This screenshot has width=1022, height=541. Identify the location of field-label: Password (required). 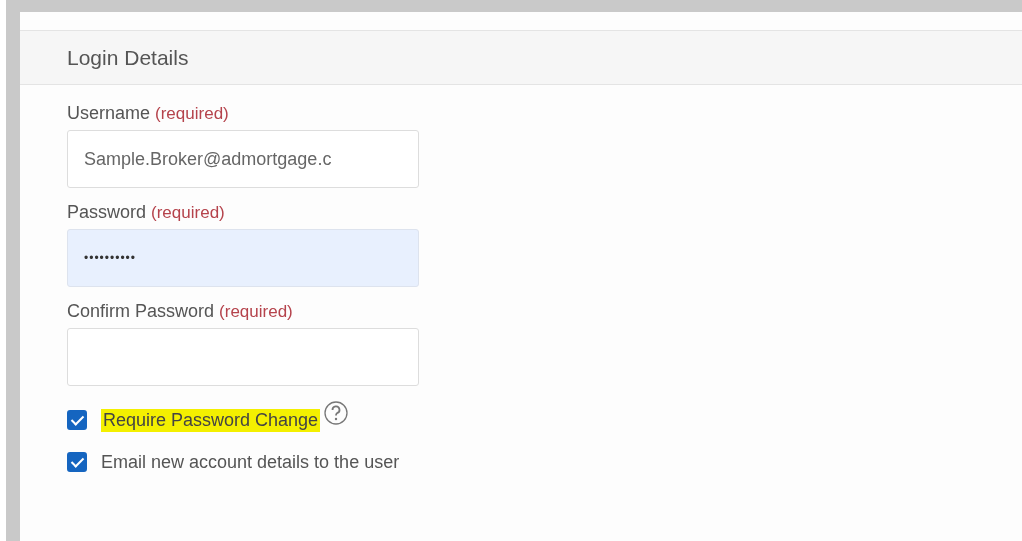
(146, 212).